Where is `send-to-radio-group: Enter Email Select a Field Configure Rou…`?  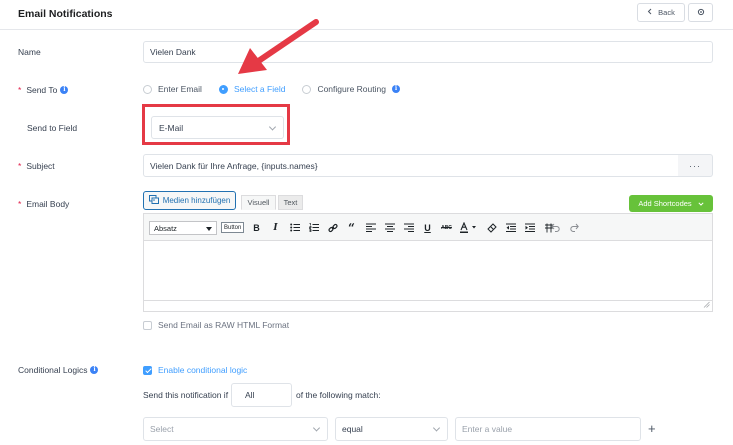 send-to-radio-group: Enter Email Select a Field Configure Rou… is located at coordinates (280, 89).